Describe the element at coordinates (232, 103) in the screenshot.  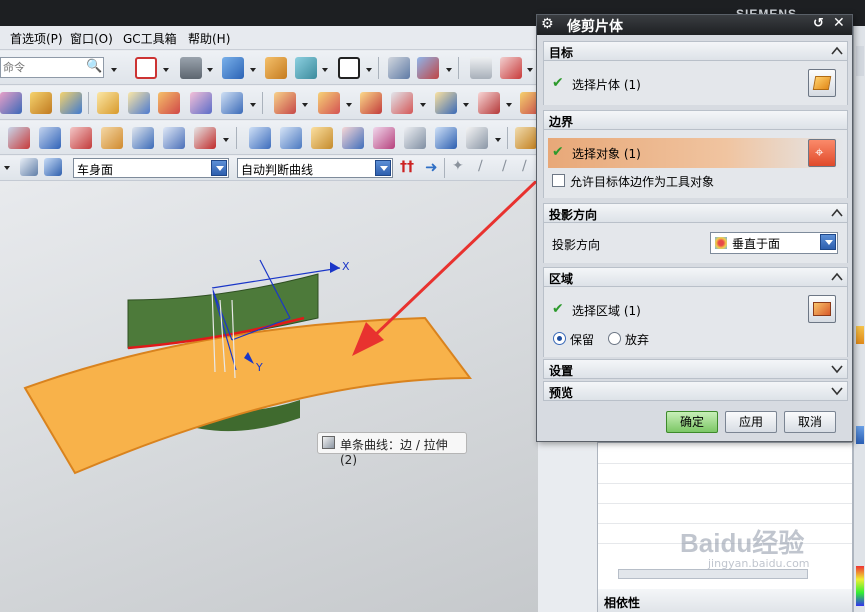
I see `shell-icon` at that location.